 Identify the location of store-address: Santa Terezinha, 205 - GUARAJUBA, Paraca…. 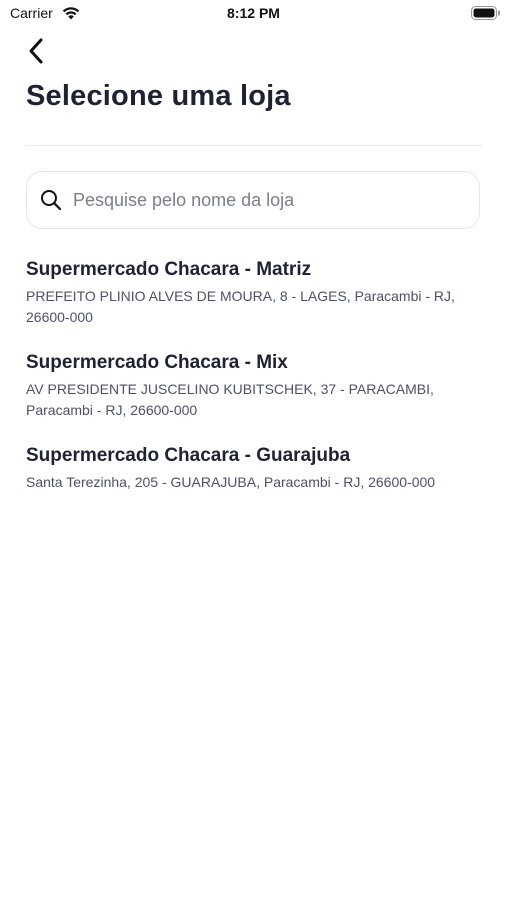
(231, 482).